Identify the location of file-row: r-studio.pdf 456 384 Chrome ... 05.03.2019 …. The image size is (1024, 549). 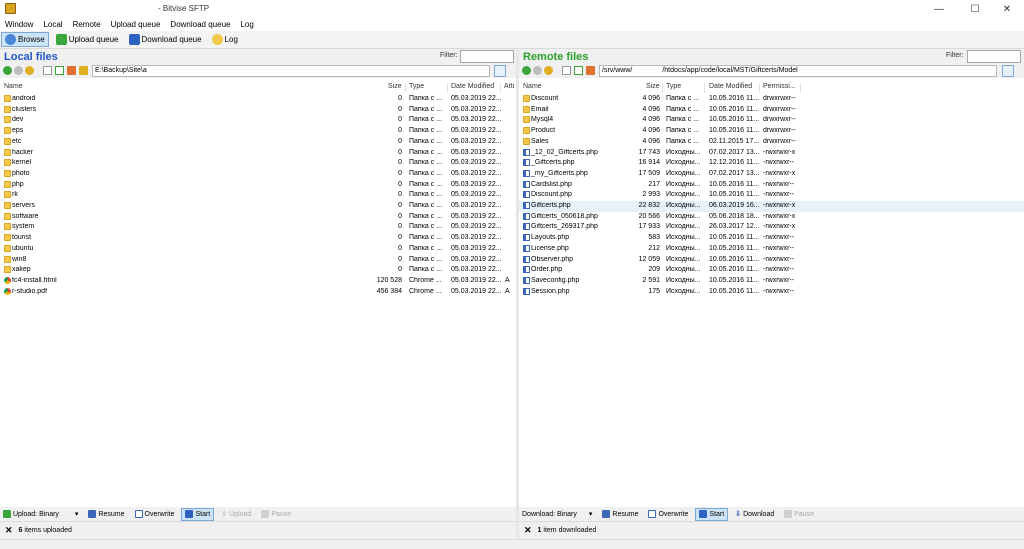
(258, 292).